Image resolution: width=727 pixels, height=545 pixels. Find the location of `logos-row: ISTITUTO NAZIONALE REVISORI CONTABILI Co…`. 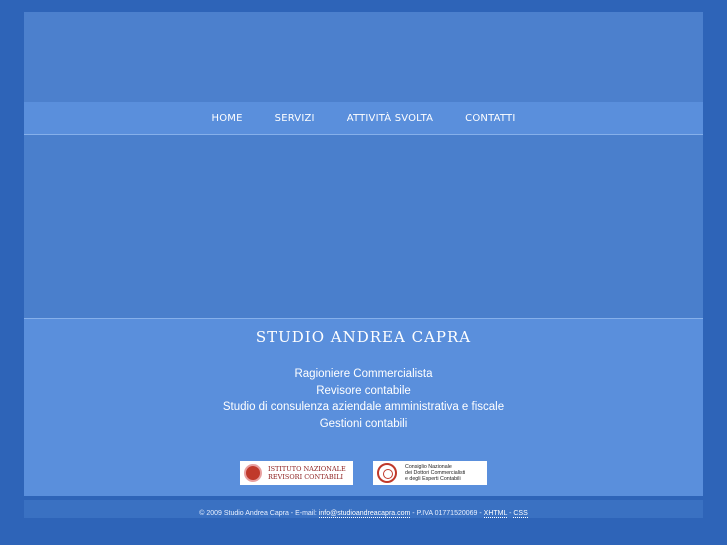

logos-row: ISTITUTO NAZIONALE REVISORI CONTABILI Co… is located at coordinates (363, 473).